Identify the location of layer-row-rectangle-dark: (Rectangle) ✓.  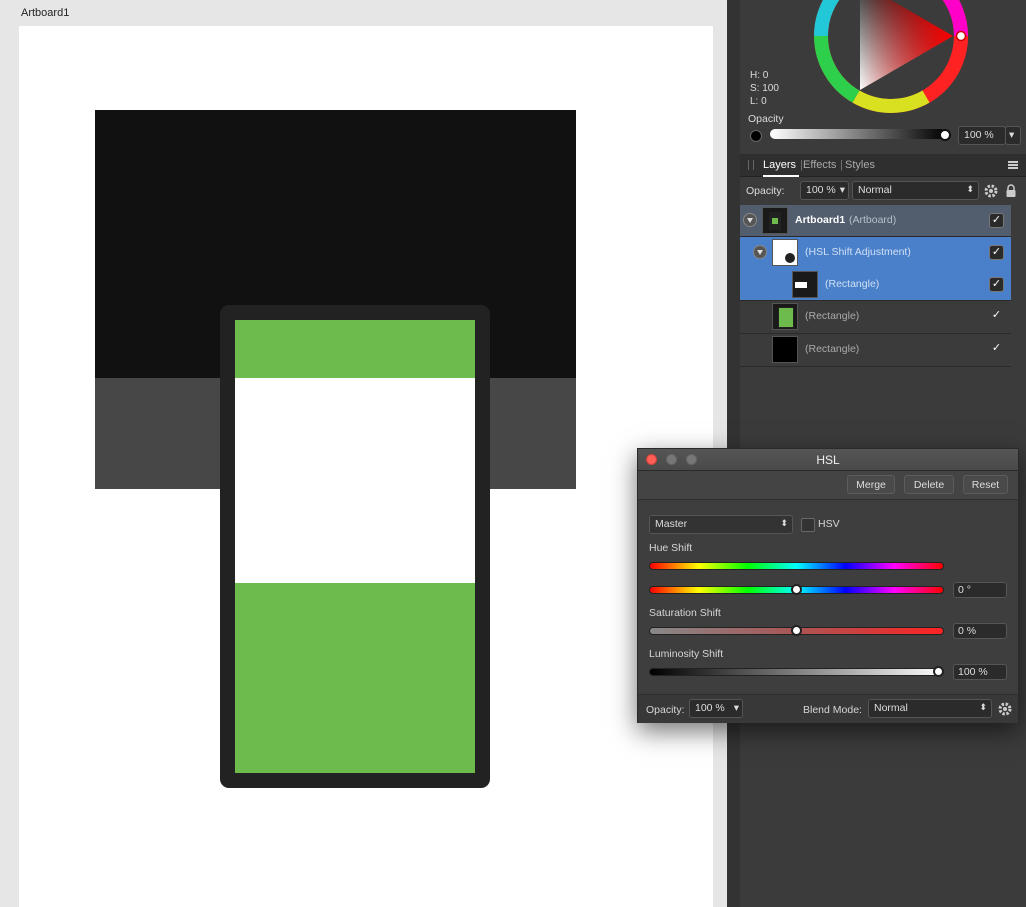
(875, 350).